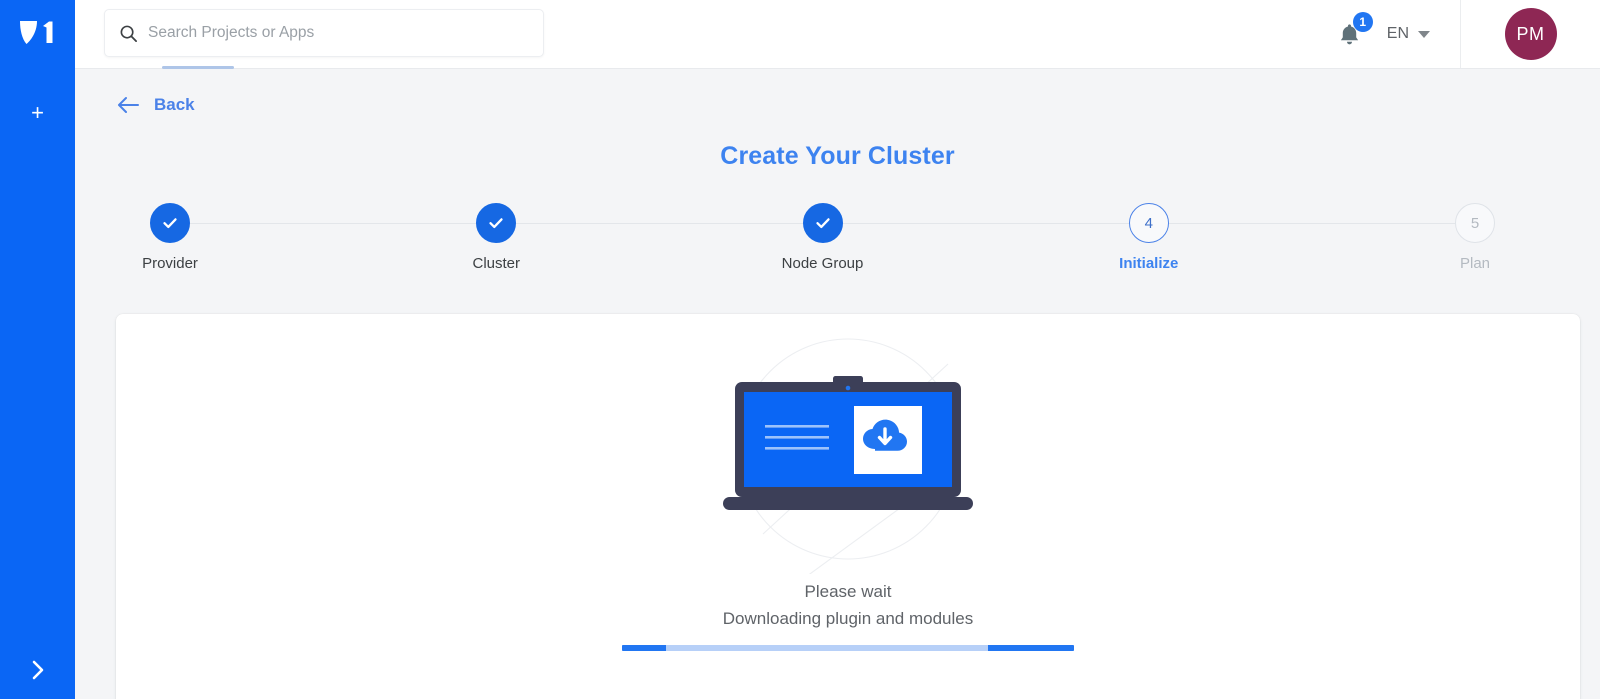  I want to click on status-primary: Please wait, so click(848, 591).